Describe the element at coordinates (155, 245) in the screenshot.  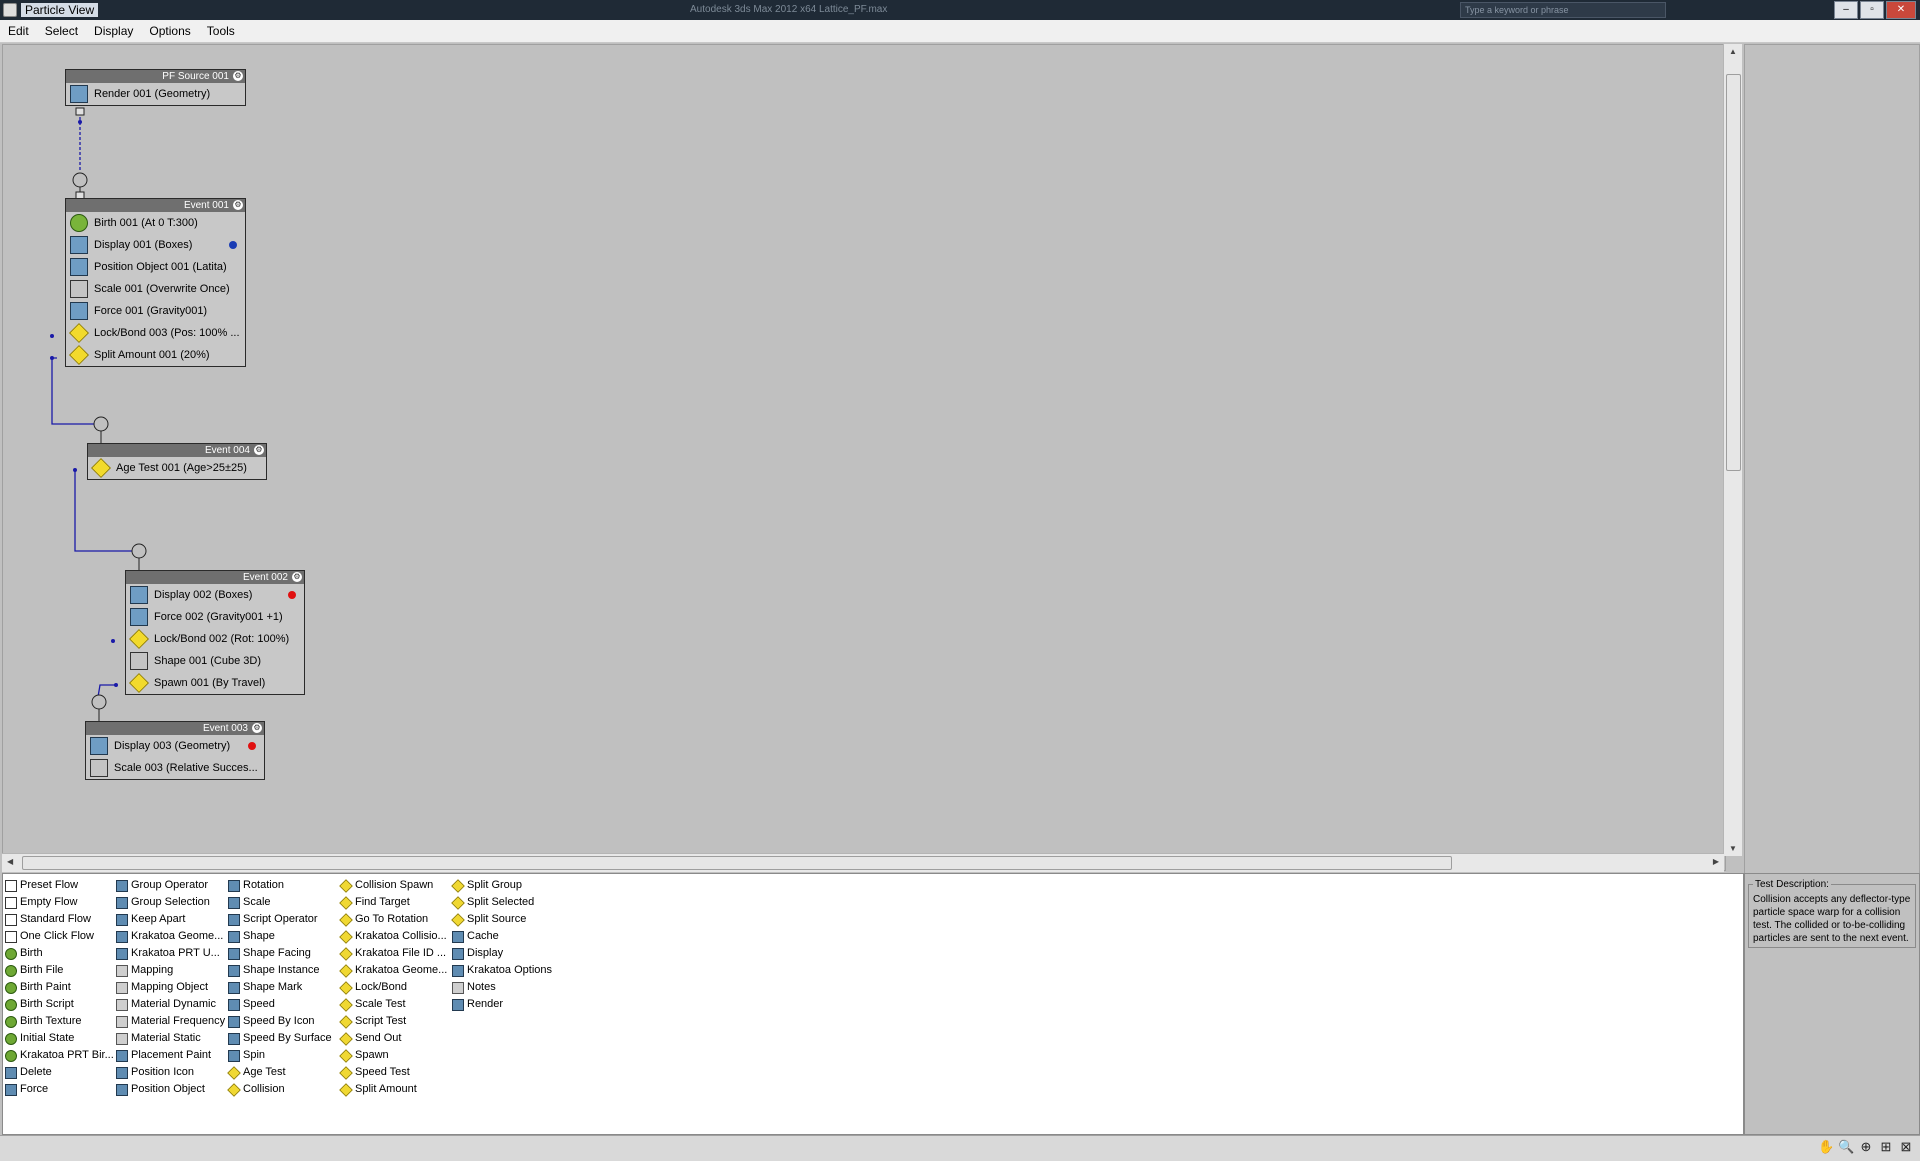
I see `node-operator-row: Display 001 (Boxes)` at that location.